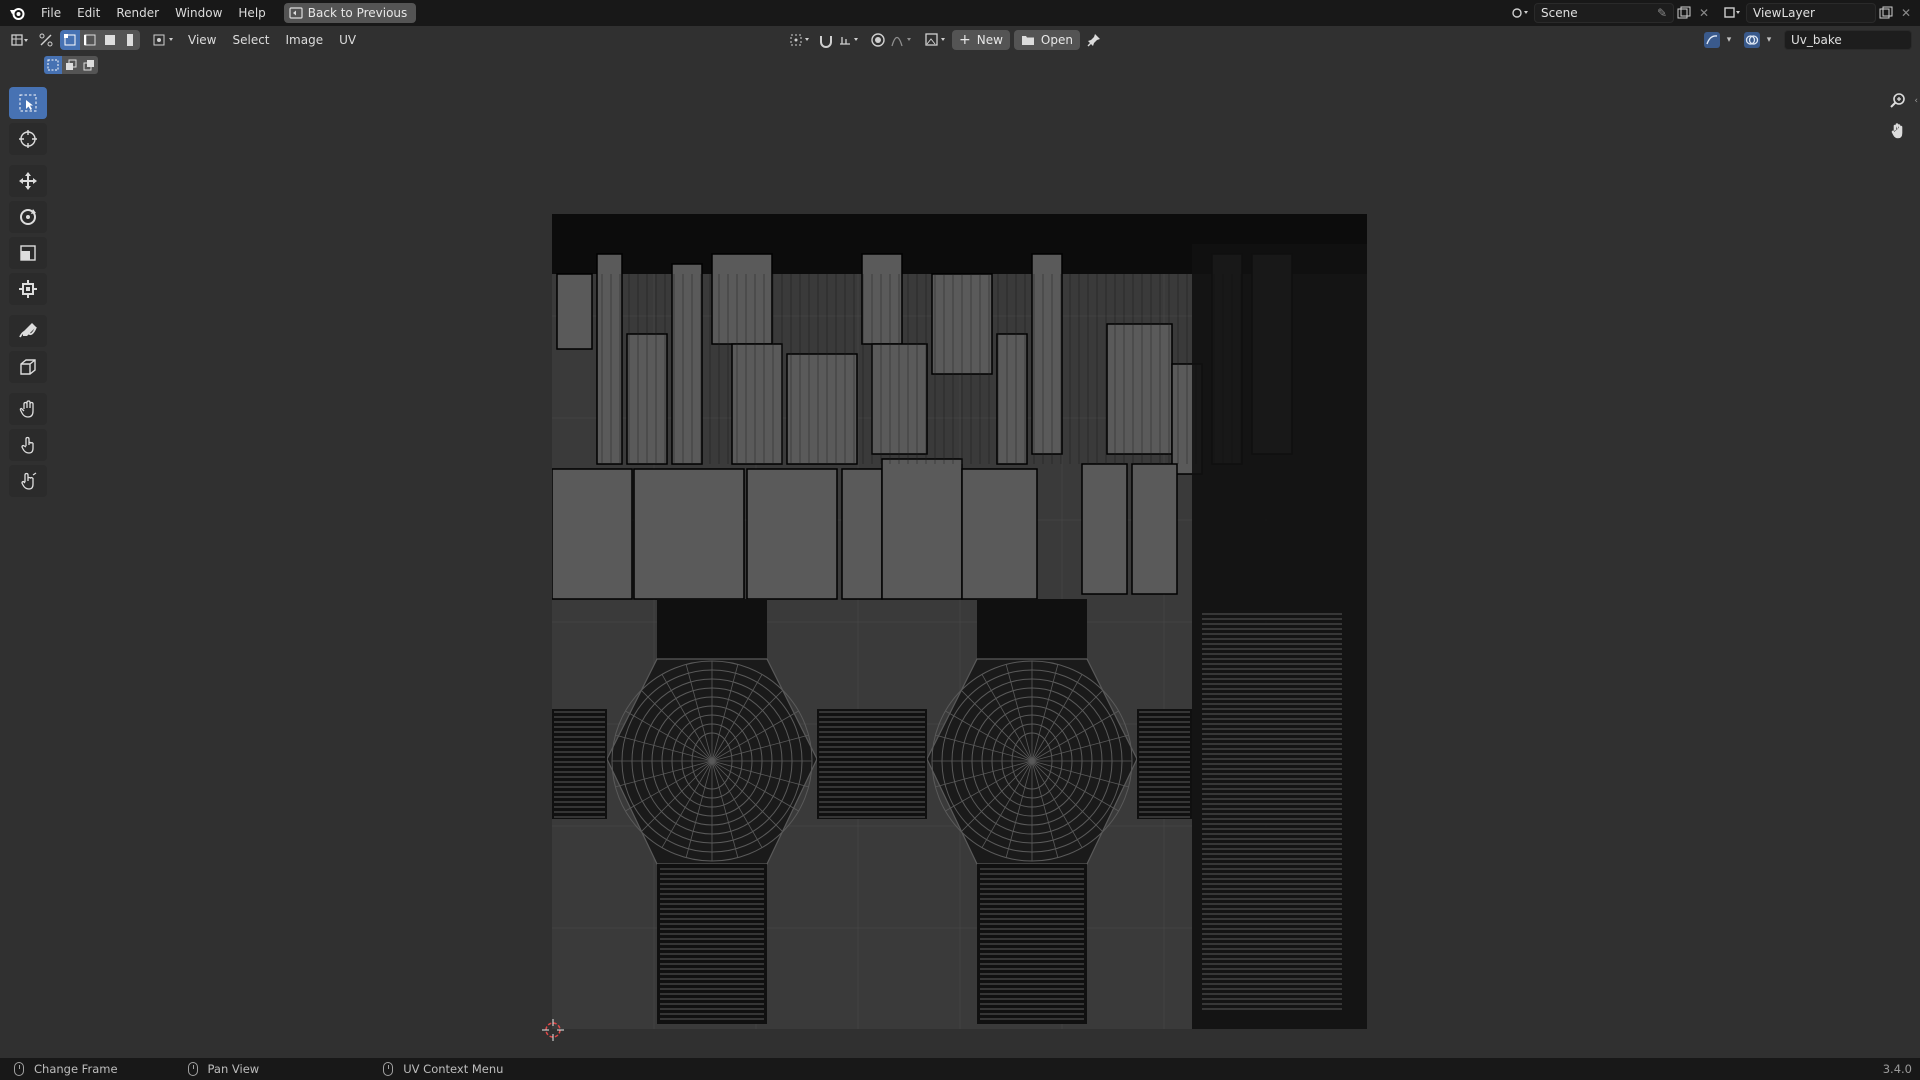 The width and height of the screenshot is (1920, 1080). What do you see at coordinates (198, 13) in the screenshot?
I see `menu-window: Window` at bounding box center [198, 13].